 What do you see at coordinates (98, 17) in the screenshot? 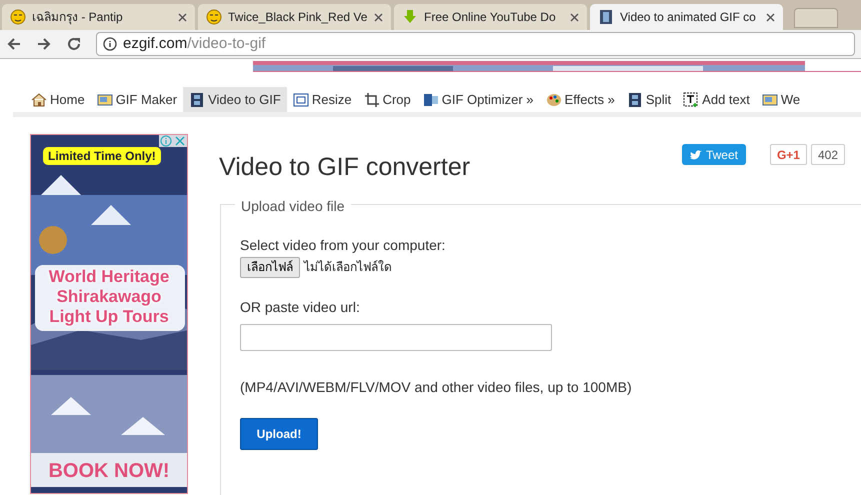
I see `browser-tab: เฉลิมกรุง - Pantip` at bounding box center [98, 17].